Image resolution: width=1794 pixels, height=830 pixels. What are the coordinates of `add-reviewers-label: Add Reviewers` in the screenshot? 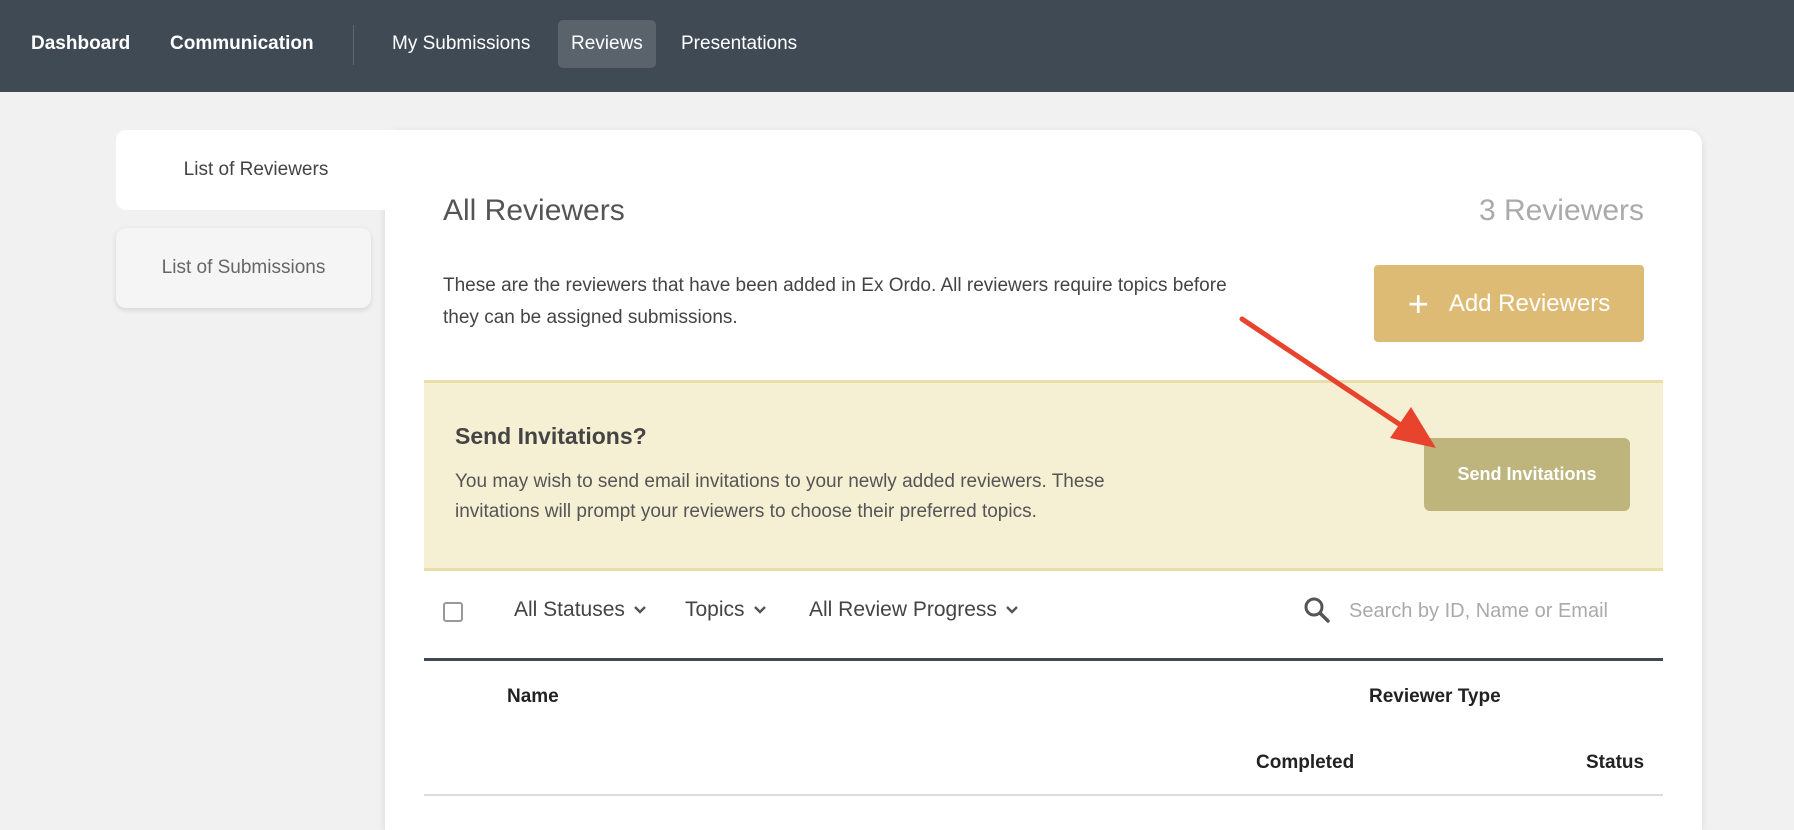 It's located at (1529, 303).